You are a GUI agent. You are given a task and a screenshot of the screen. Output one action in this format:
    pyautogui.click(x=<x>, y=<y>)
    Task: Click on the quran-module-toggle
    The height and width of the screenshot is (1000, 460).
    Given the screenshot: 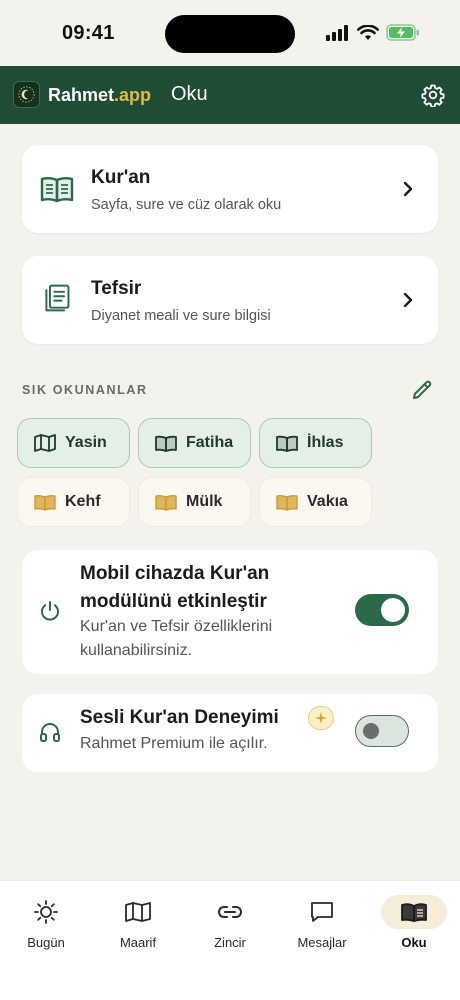 What is the action you would take?
    pyautogui.click(x=382, y=610)
    